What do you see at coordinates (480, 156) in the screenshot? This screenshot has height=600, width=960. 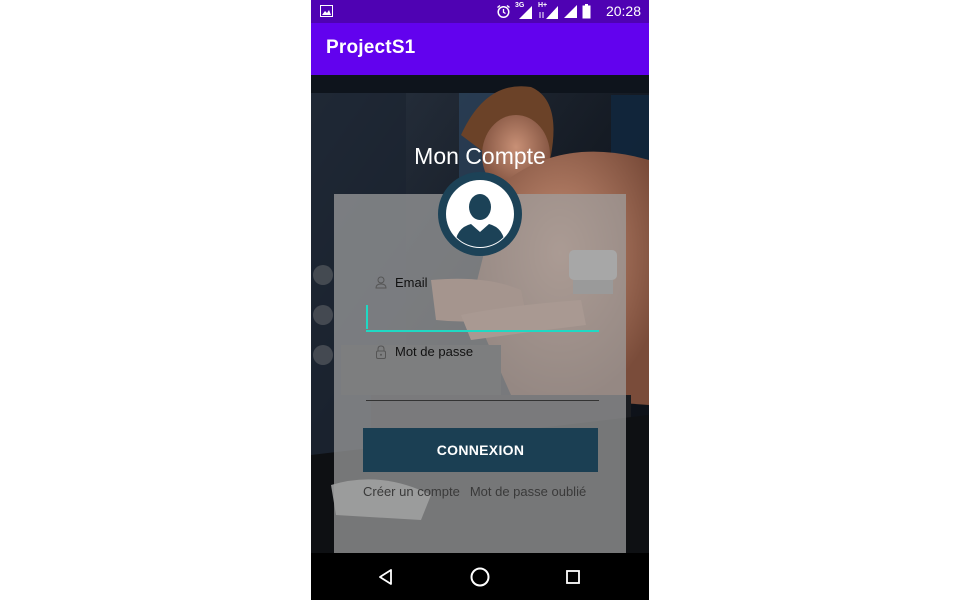 I see `page-title: Mon Compte` at bounding box center [480, 156].